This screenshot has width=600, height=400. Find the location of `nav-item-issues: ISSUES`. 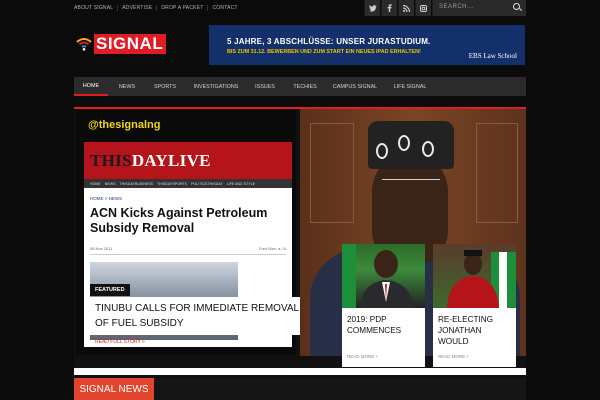

nav-item-issues: ISSUES is located at coordinates (265, 86).